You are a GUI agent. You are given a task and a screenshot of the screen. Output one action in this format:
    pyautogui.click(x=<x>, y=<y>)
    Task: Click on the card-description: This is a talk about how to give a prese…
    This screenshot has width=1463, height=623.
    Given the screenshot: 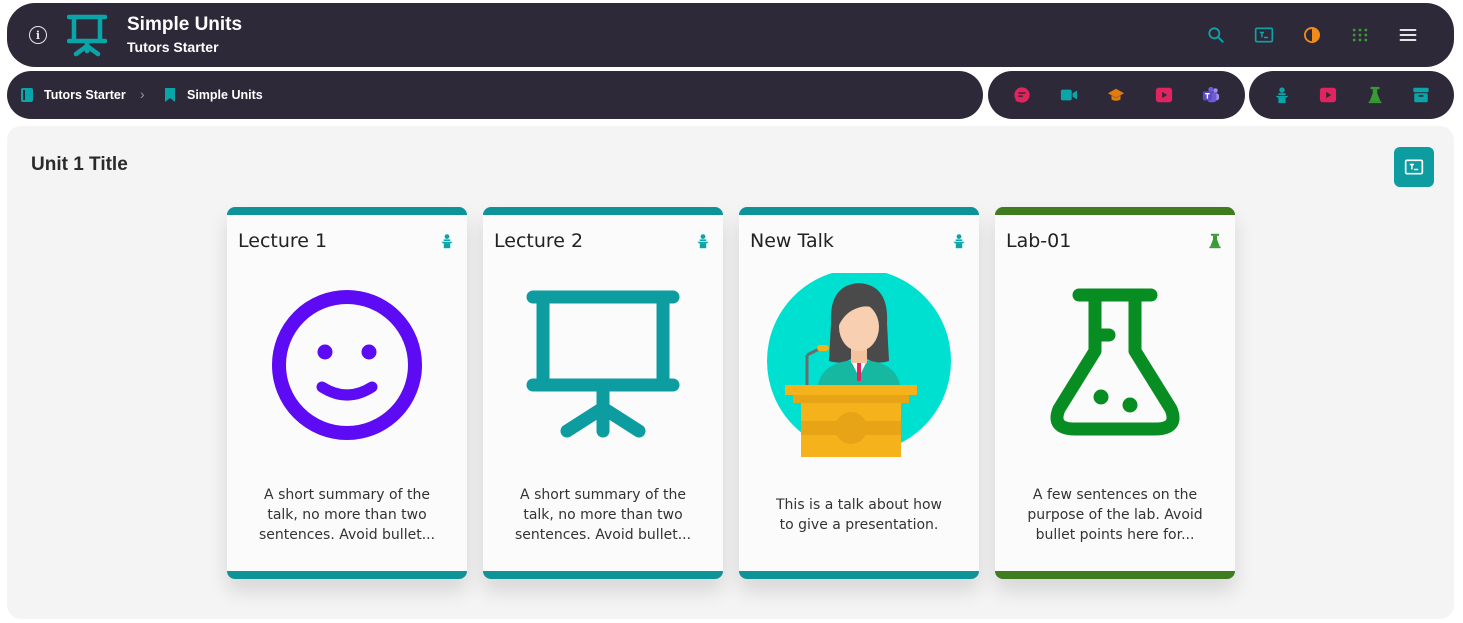 What is the action you would take?
    pyautogui.click(x=859, y=515)
    